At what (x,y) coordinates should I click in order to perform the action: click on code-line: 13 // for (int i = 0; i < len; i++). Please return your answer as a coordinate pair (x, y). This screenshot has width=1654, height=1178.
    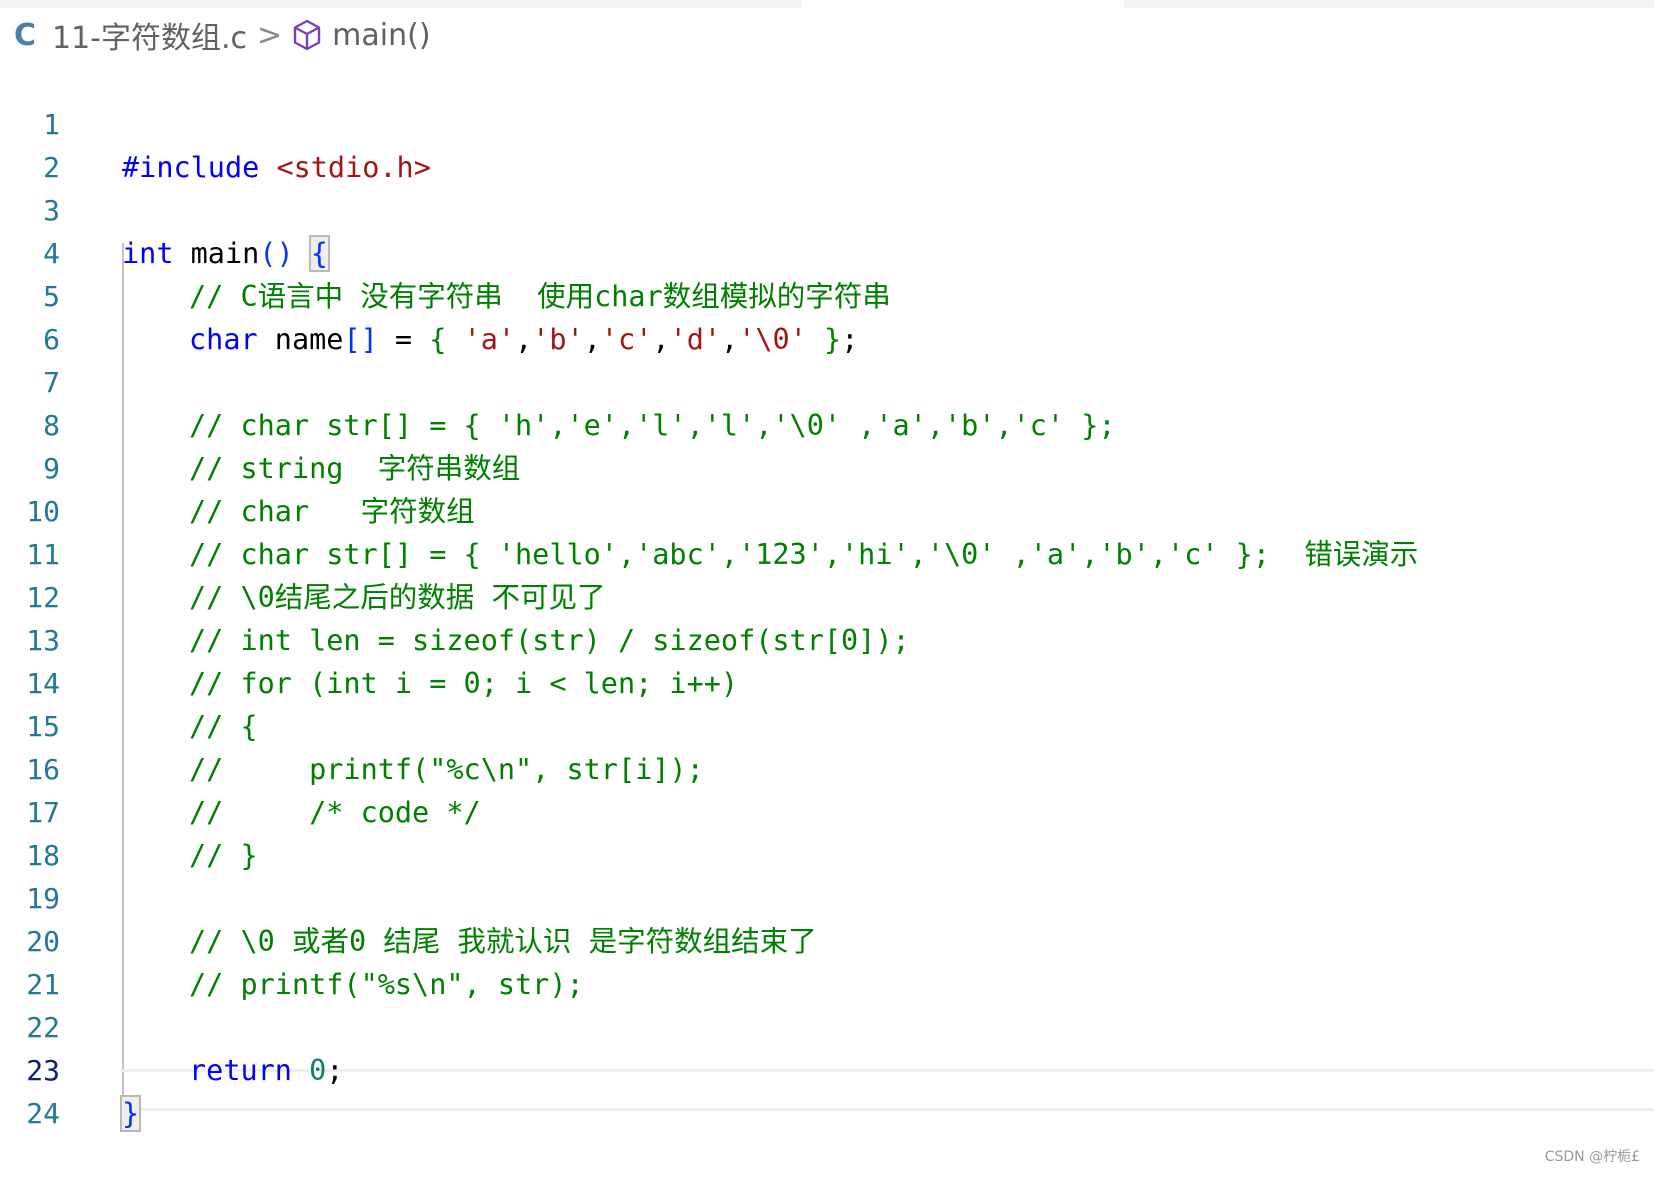
    Looking at the image, I should click on (827, 638).